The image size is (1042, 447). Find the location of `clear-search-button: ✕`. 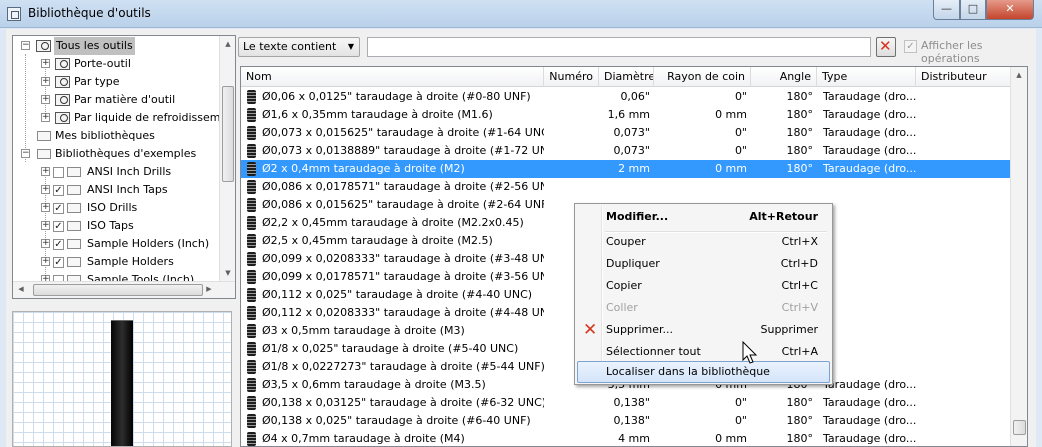

clear-search-button: ✕ is located at coordinates (886, 47).